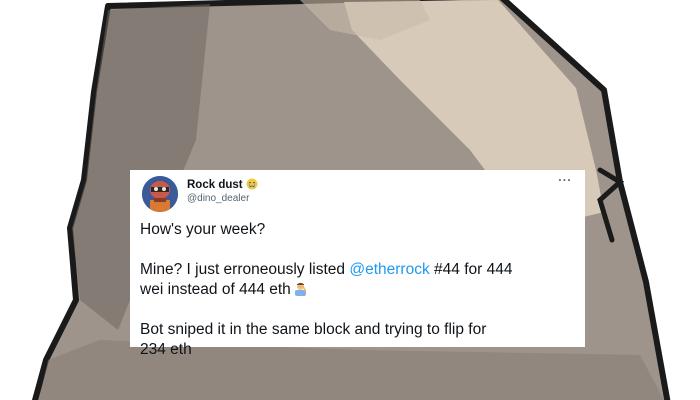  I want to click on mention-link: @etherrock, so click(389, 269).